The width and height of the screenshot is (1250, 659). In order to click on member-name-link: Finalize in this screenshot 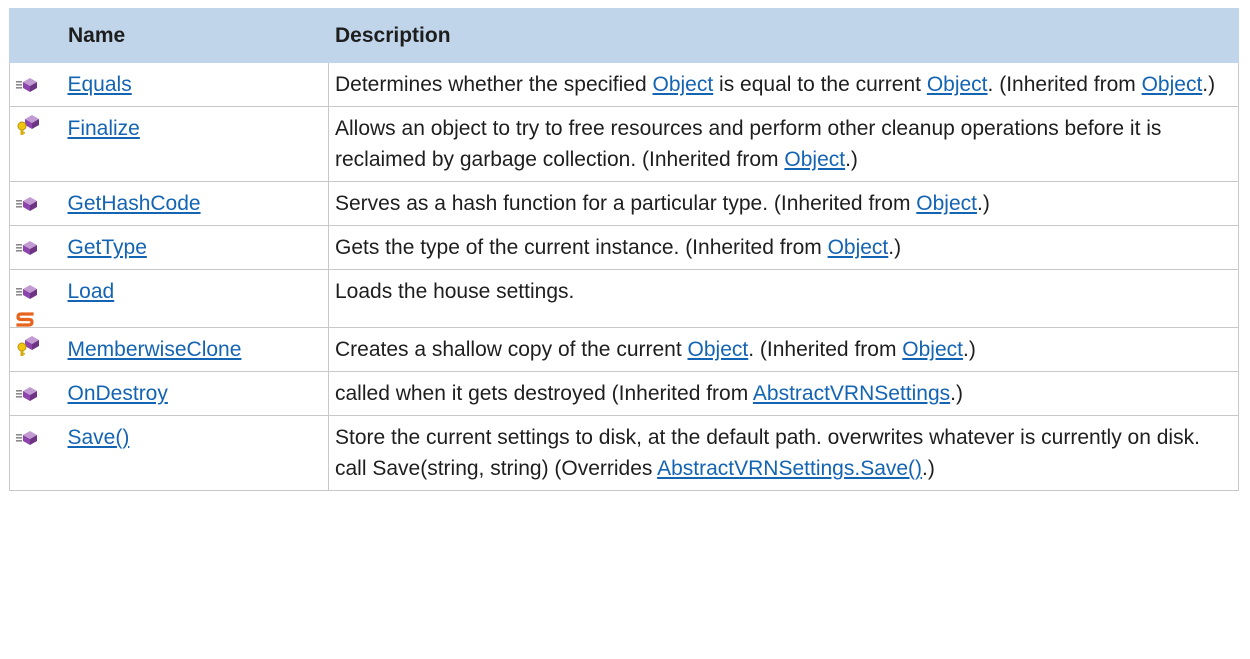, I will do `click(104, 128)`.